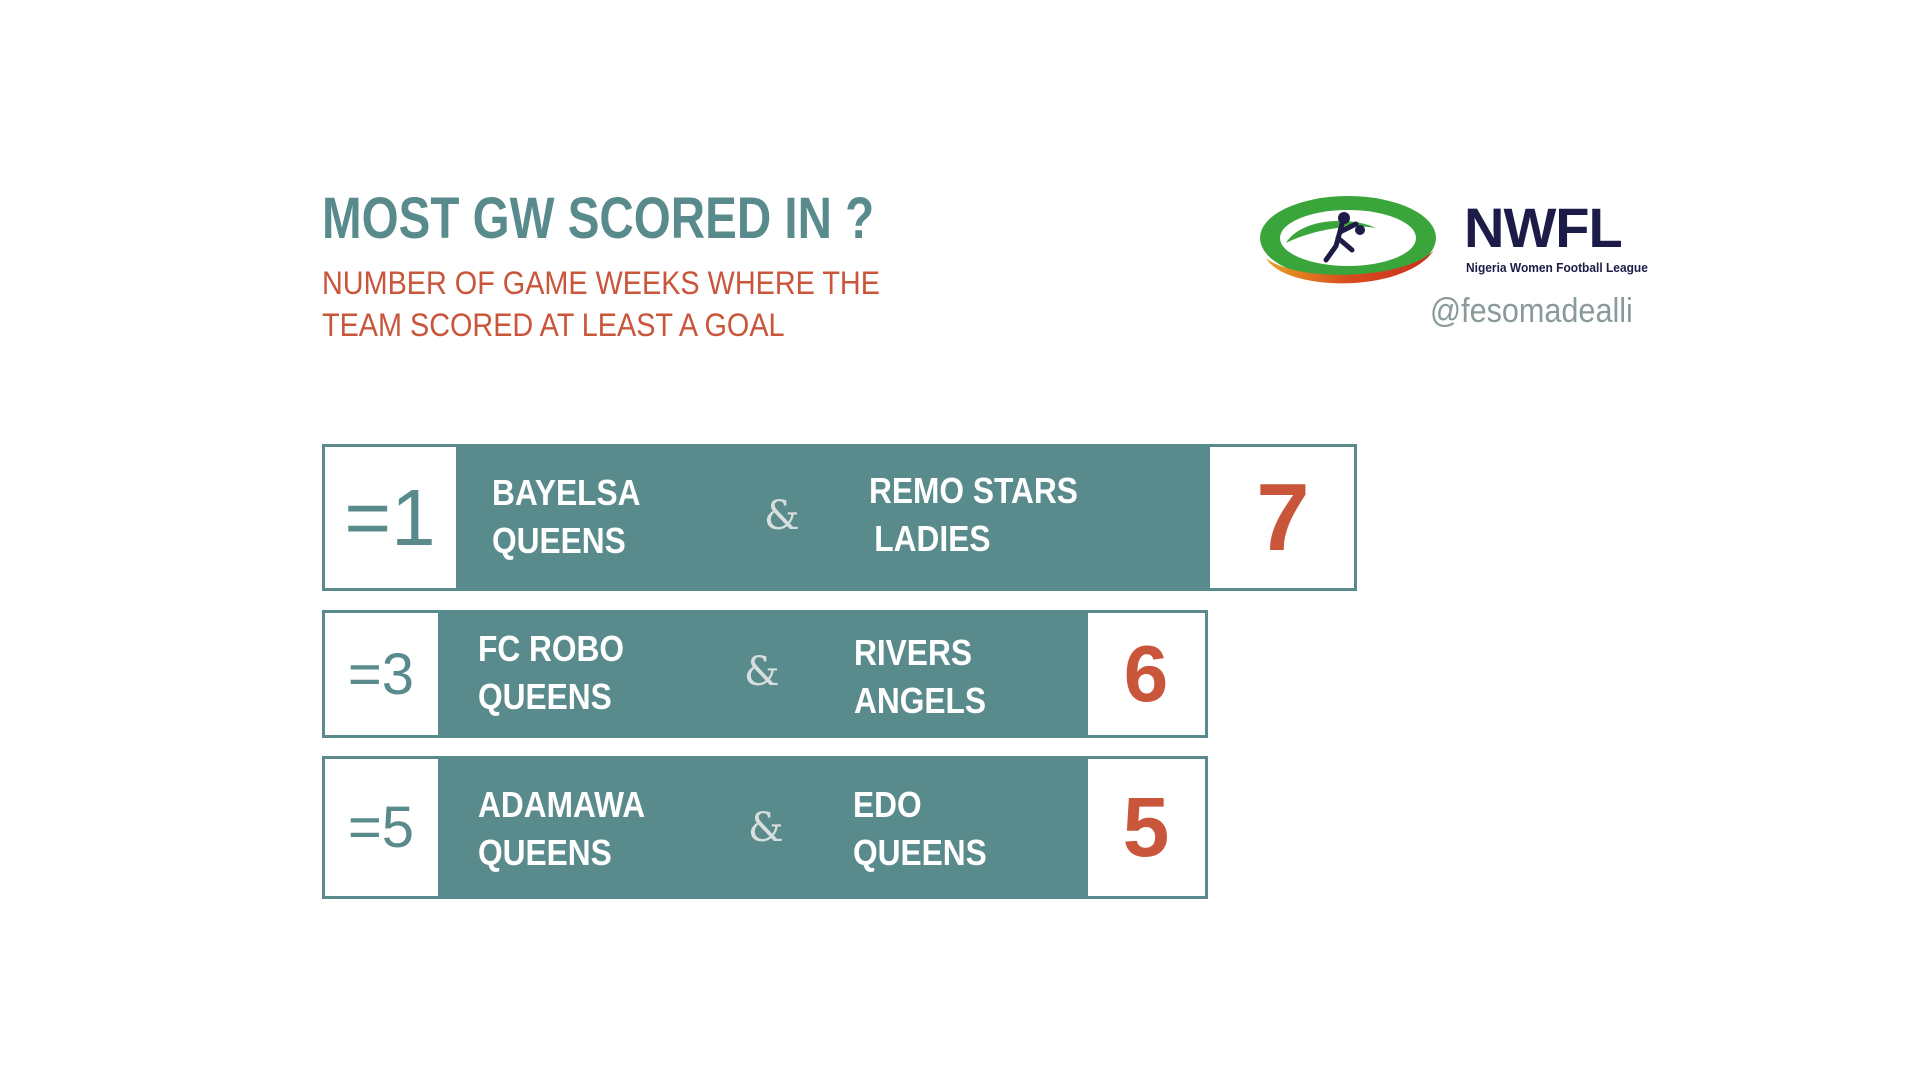 Image resolution: width=1920 pixels, height=1080 pixels. What do you see at coordinates (562, 804) in the screenshot?
I see `team-name-line: ADAMAWA` at bounding box center [562, 804].